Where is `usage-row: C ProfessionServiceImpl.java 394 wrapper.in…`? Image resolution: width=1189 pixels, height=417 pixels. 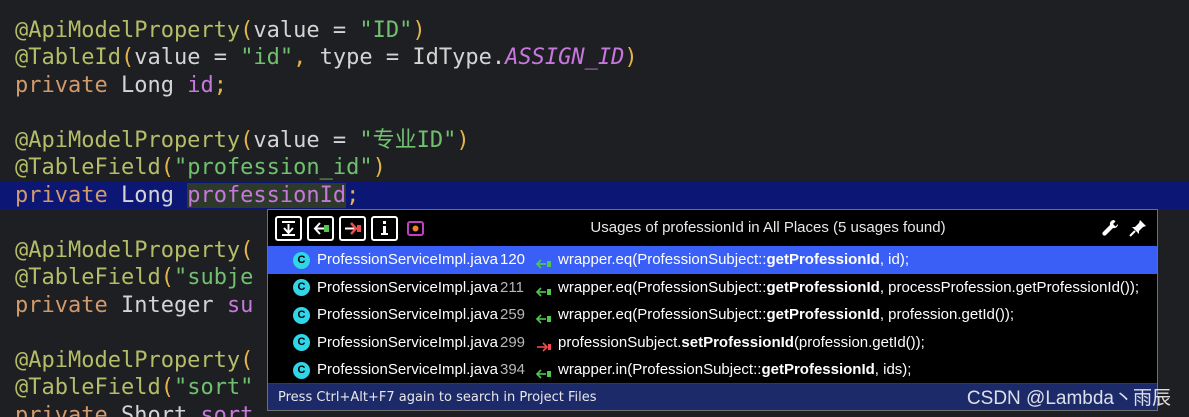 usage-row: C ProfessionServiceImpl.java 394 wrapper.in… is located at coordinates (712, 370).